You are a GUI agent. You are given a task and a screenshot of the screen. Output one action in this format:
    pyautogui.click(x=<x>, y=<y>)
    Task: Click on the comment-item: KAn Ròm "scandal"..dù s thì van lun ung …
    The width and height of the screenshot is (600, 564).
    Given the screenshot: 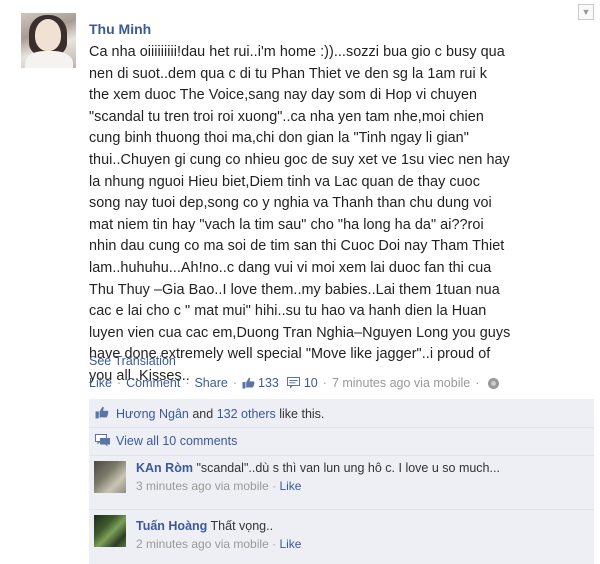 What is the action you would take?
    pyautogui.click(x=341, y=482)
    